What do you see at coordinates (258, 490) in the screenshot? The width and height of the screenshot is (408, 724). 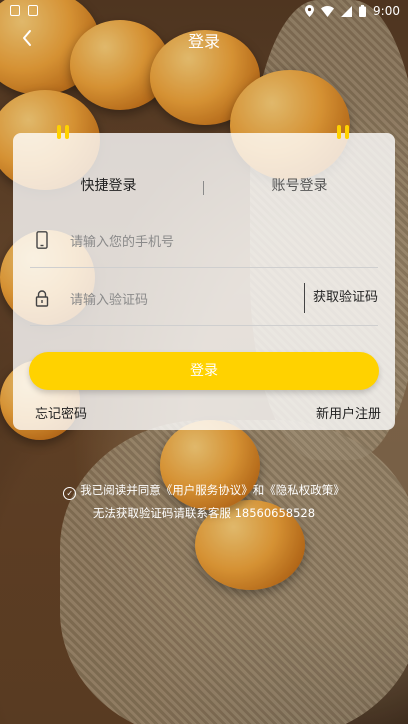 I see `agreement-and: 和` at bounding box center [258, 490].